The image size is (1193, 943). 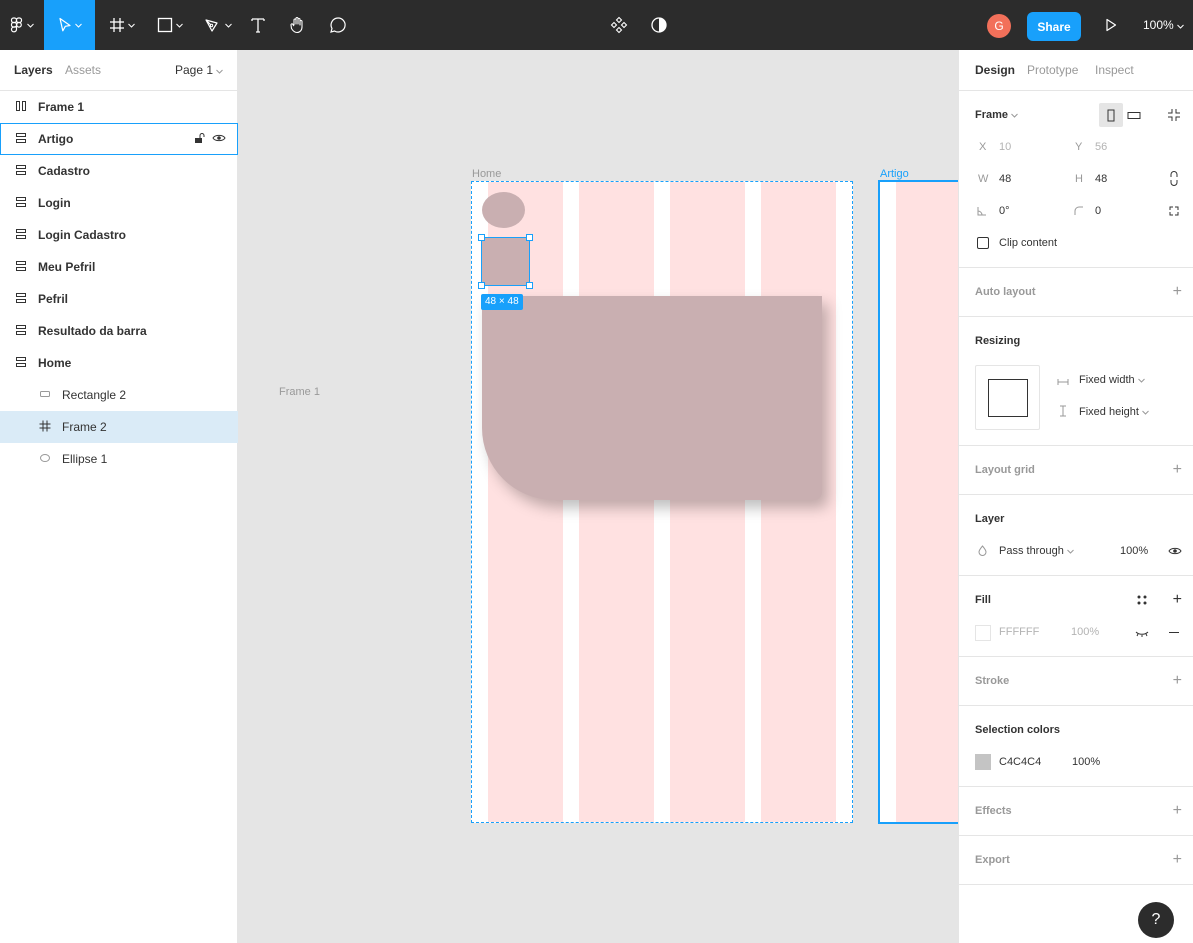 I want to click on independent-corners-icon, so click(x=1174, y=212).